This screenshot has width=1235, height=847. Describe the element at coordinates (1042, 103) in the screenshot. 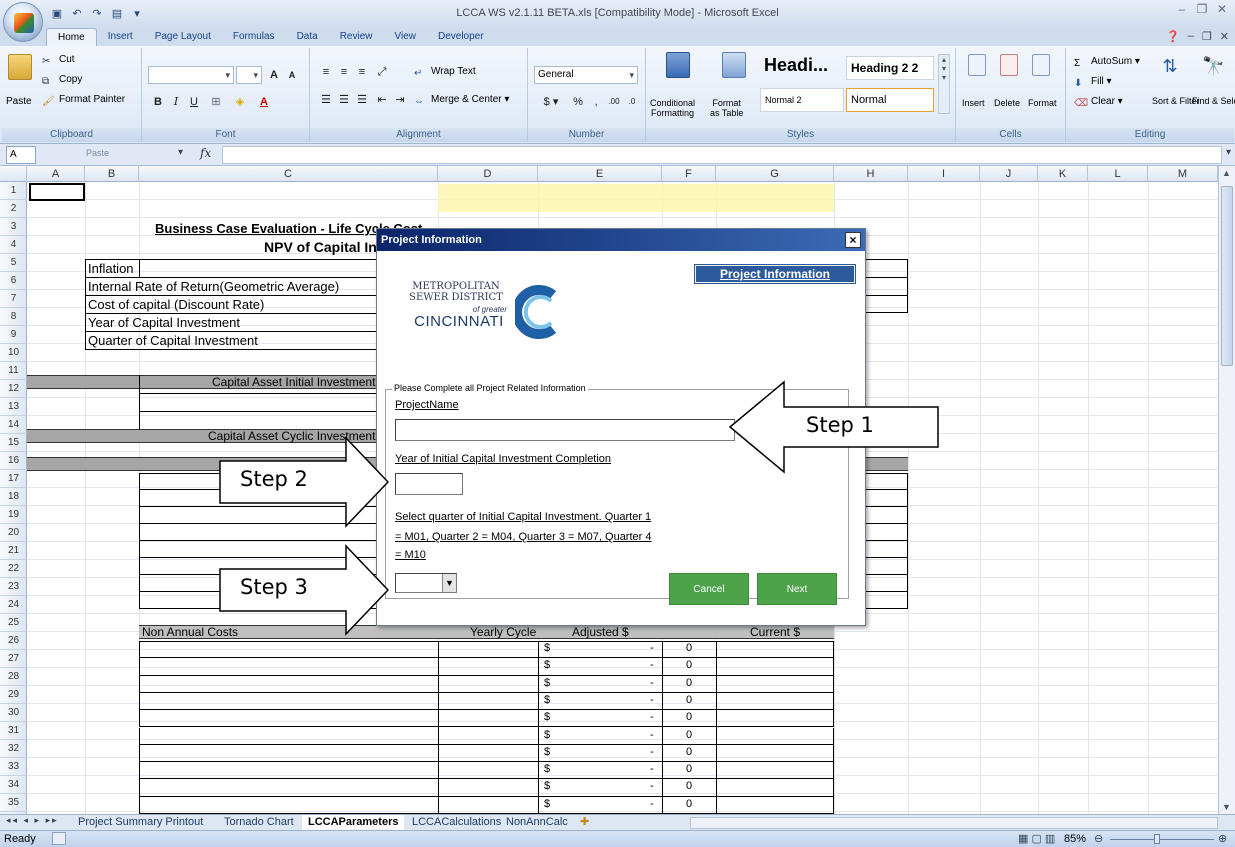

I see `format-cells-button: Format` at that location.